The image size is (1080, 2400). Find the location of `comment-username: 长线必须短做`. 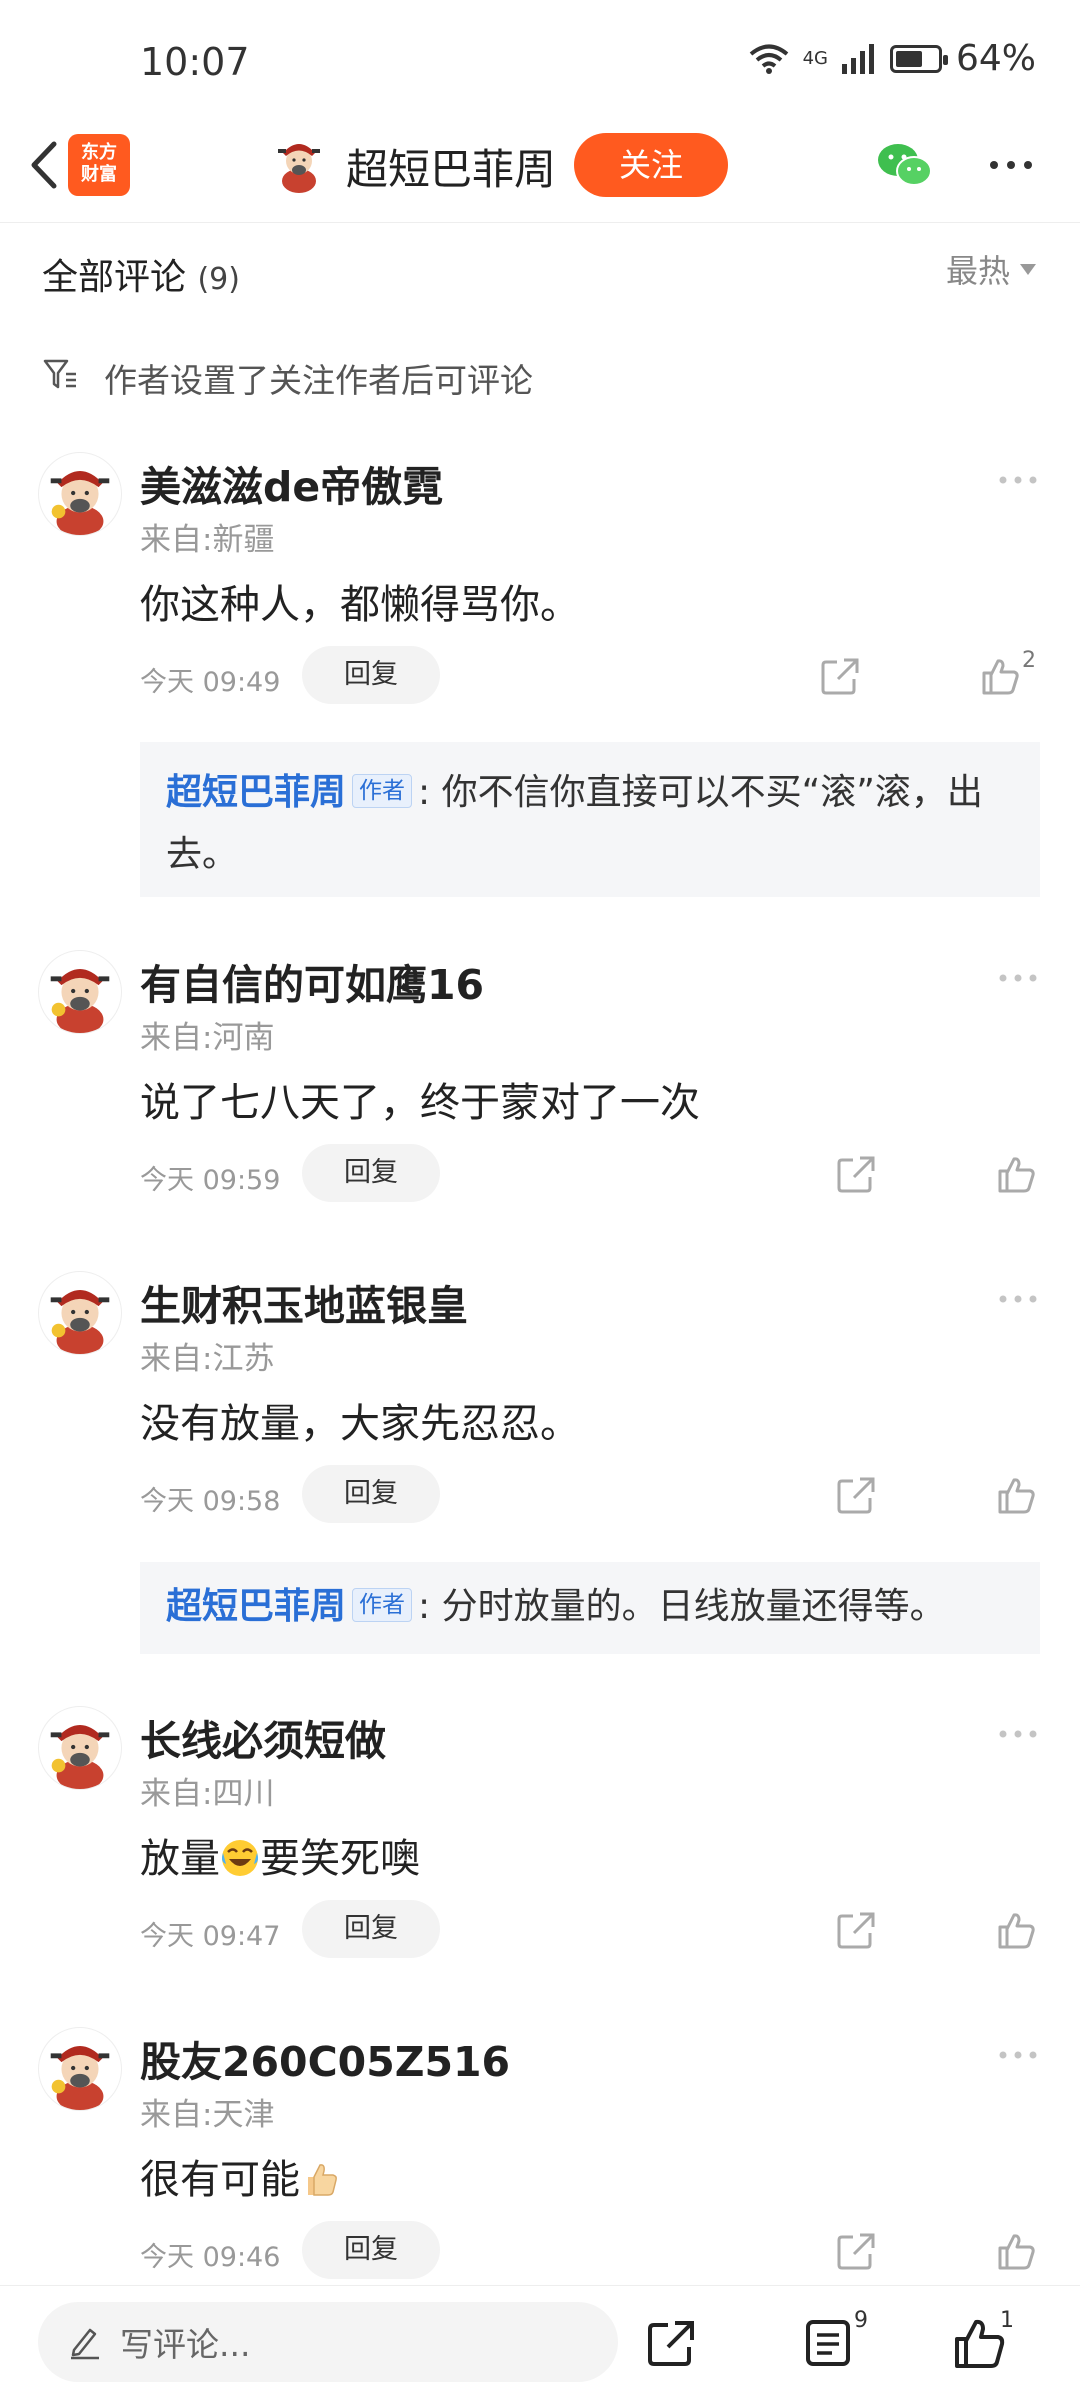

comment-username: 长线必须短做 is located at coordinates (263, 1737).